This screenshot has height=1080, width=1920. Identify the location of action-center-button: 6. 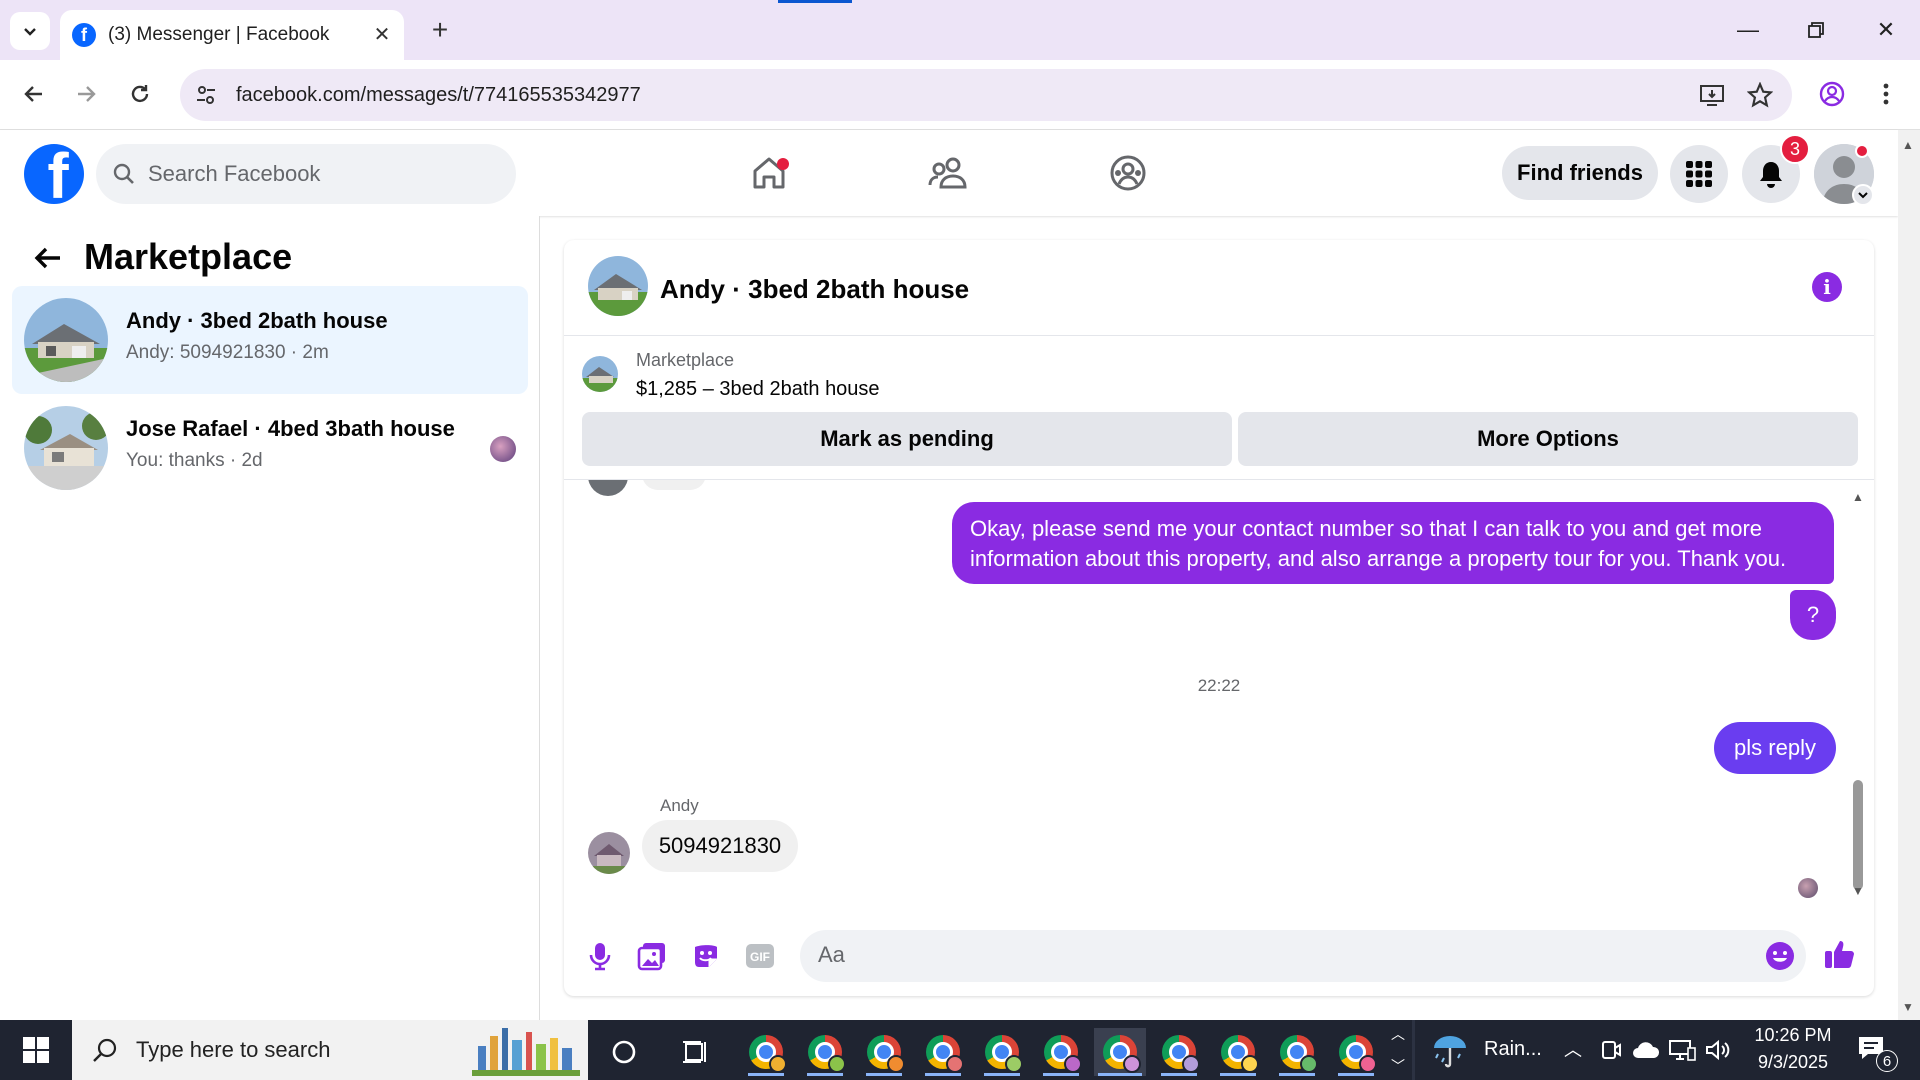
(1877, 1053).